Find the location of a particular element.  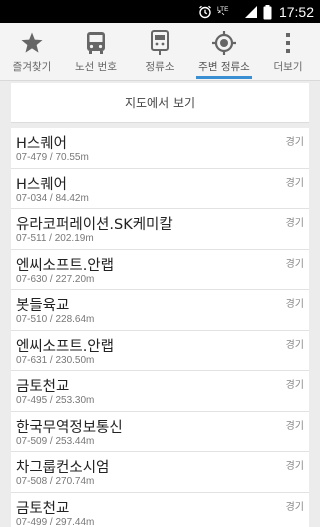

stop-id-distance: 07-631 / 230.50m is located at coordinates (55, 360).